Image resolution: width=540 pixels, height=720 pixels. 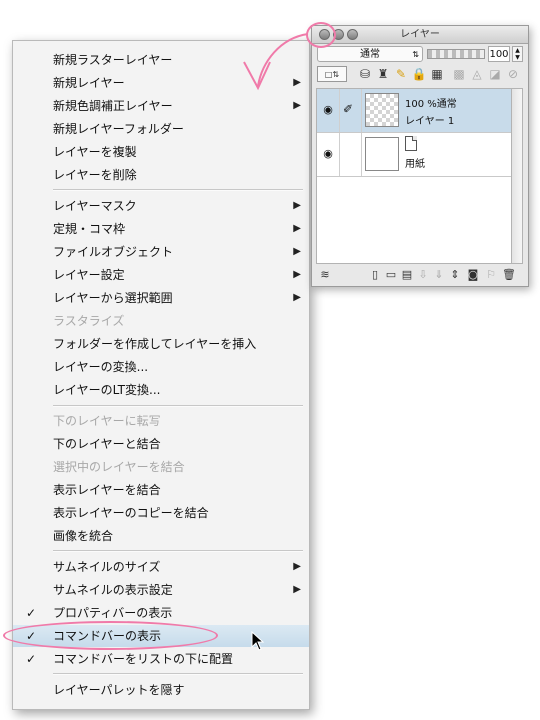 I want to click on menu-item-thumbnail-size: サムネイルのサイズ ▶, so click(x=161, y=567).